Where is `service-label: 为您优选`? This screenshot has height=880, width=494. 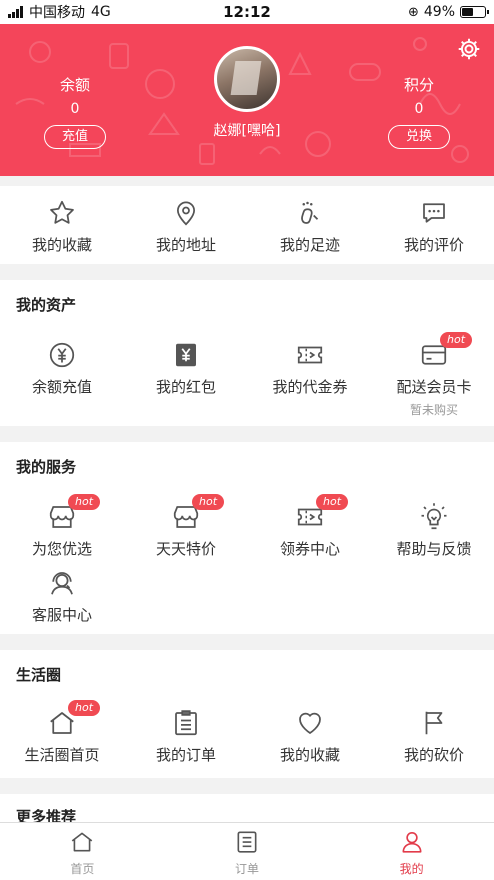 service-label: 为您优选 is located at coordinates (61, 549).